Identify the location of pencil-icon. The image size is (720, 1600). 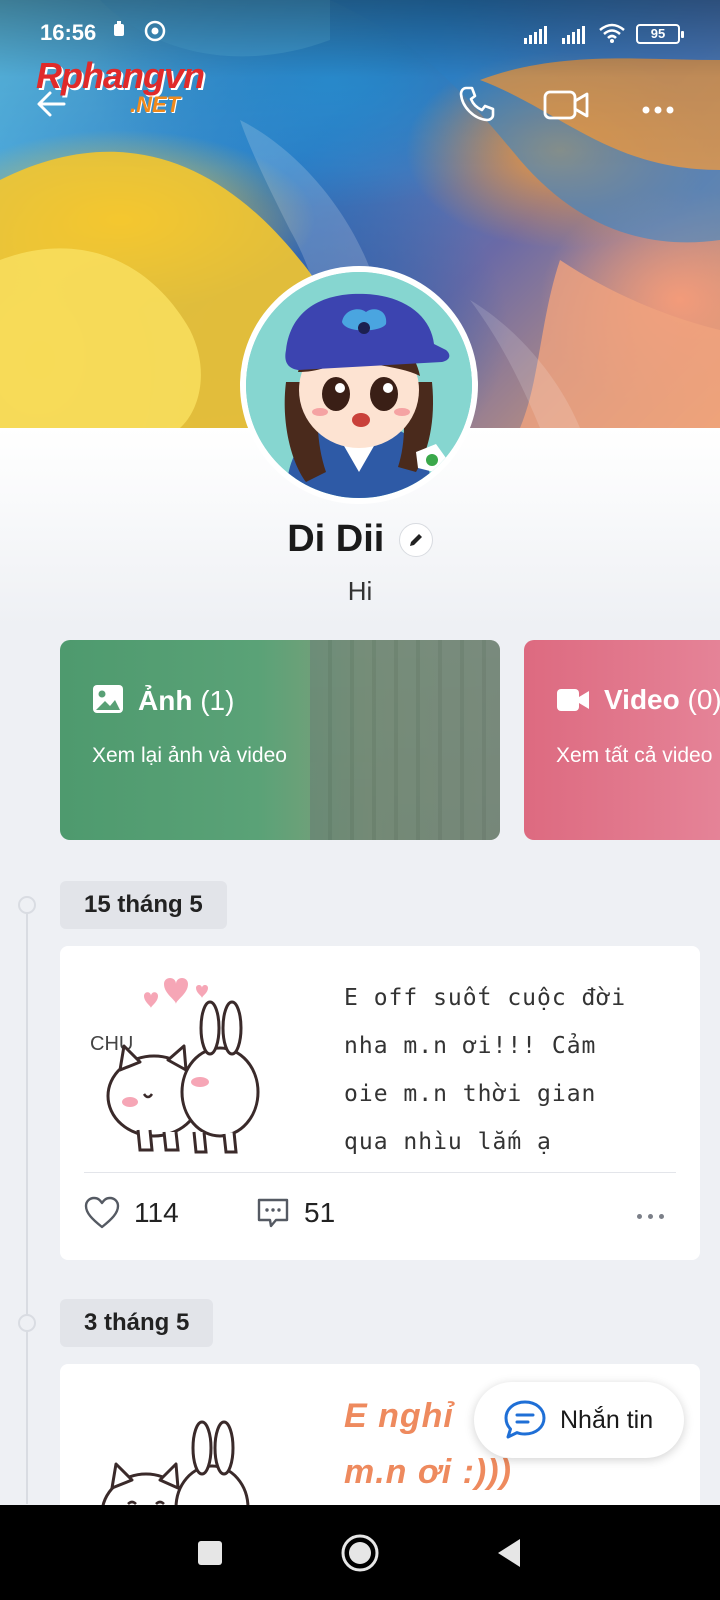
(415, 539).